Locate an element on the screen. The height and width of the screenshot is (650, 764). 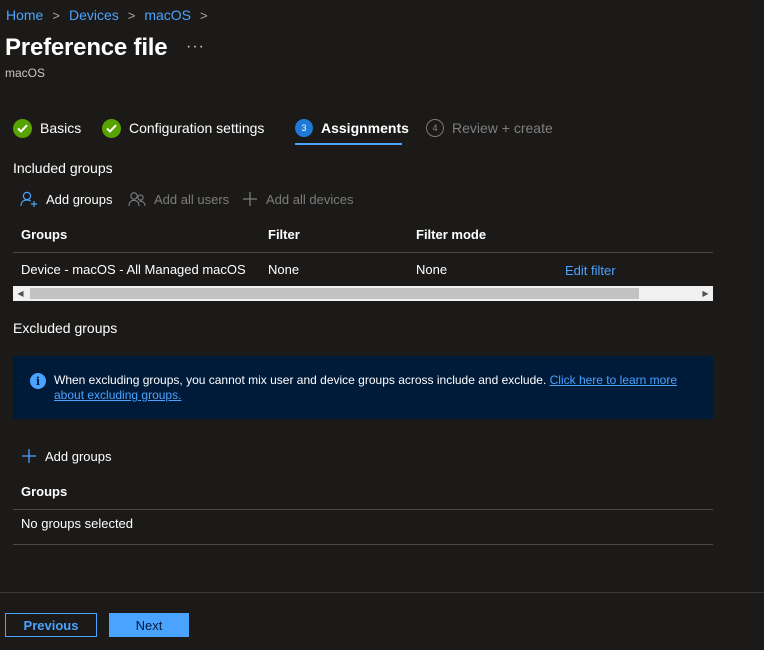
step-basics: Basics is located at coordinates (47, 128).